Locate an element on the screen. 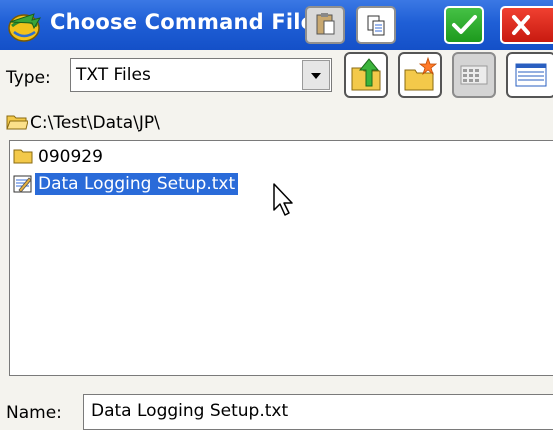 The height and width of the screenshot is (430, 553). title-bar: Choose Command File is located at coordinates (276, 25).